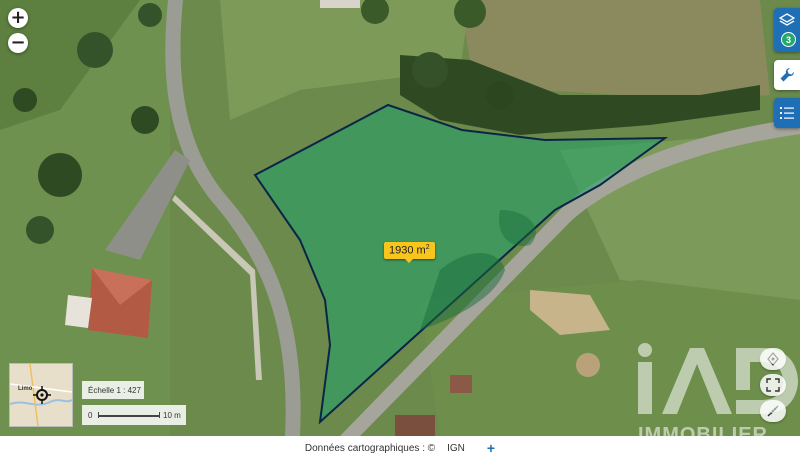  I want to click on tools-button, so click(787, 75).